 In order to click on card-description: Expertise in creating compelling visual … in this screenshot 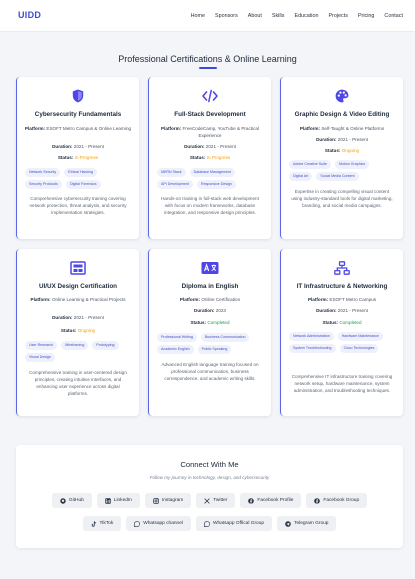, I will do `click(342, 198)`.